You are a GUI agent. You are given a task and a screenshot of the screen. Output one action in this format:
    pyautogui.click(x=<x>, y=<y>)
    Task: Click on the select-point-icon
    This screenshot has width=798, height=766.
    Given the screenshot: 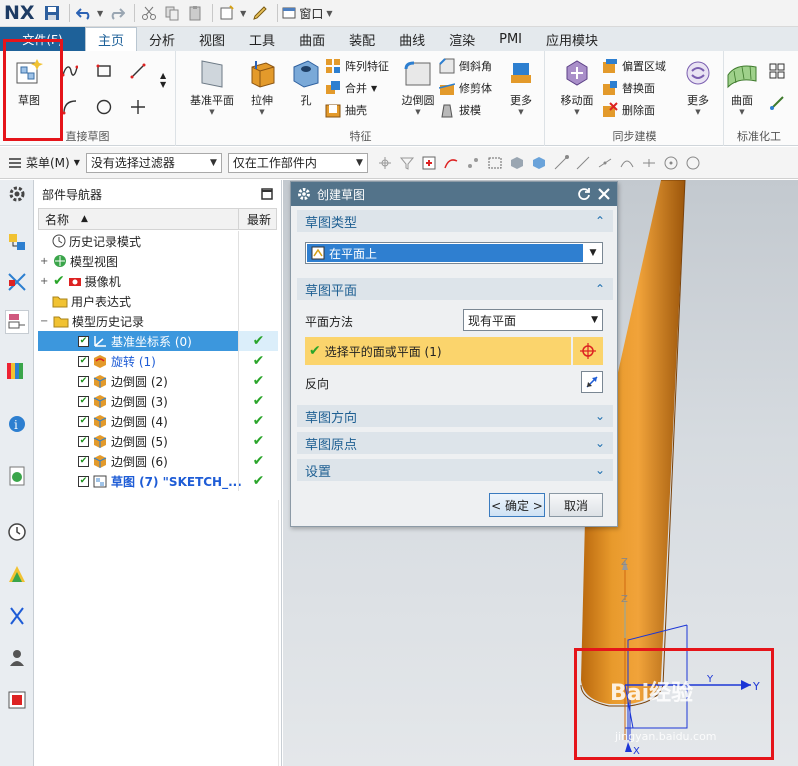 What is the action you would take?
    pyautogui.click(x=473, y=163)
    